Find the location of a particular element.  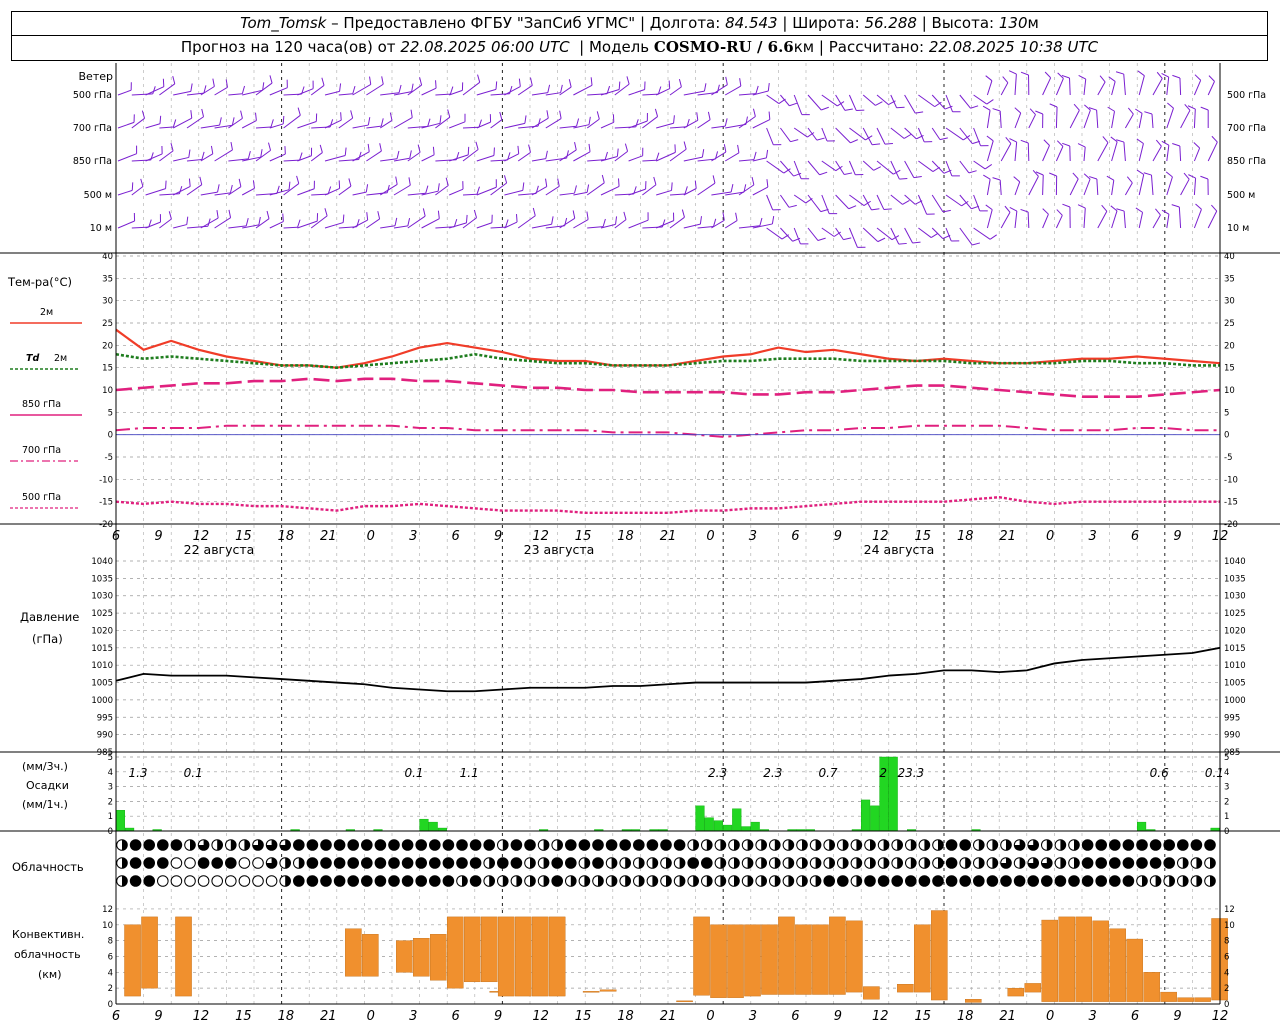

hour-tick-bottom: 18 is located at coordinates (965, 1016).